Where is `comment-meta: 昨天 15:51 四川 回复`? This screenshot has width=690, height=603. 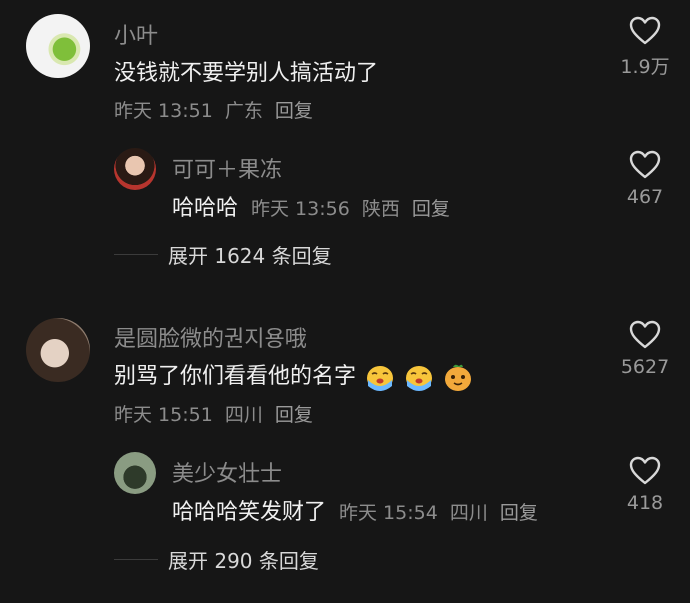
comment-meta: 昨天 15:51 四川 回复 is located at coordinates (213, 413).